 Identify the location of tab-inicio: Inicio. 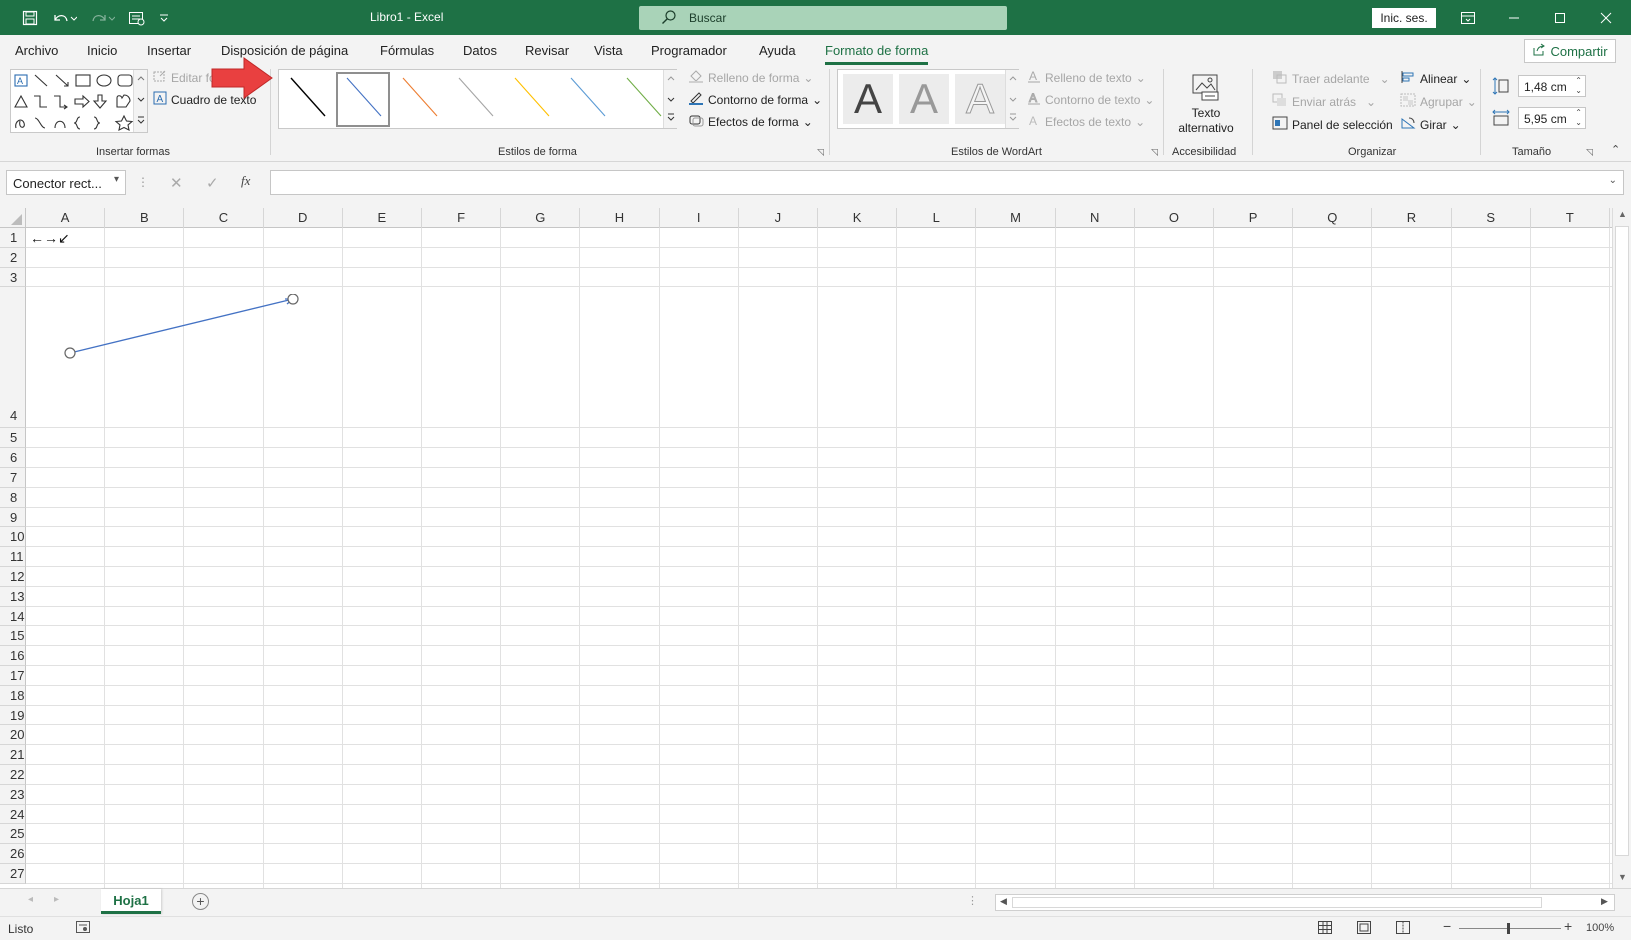
(102, 50).